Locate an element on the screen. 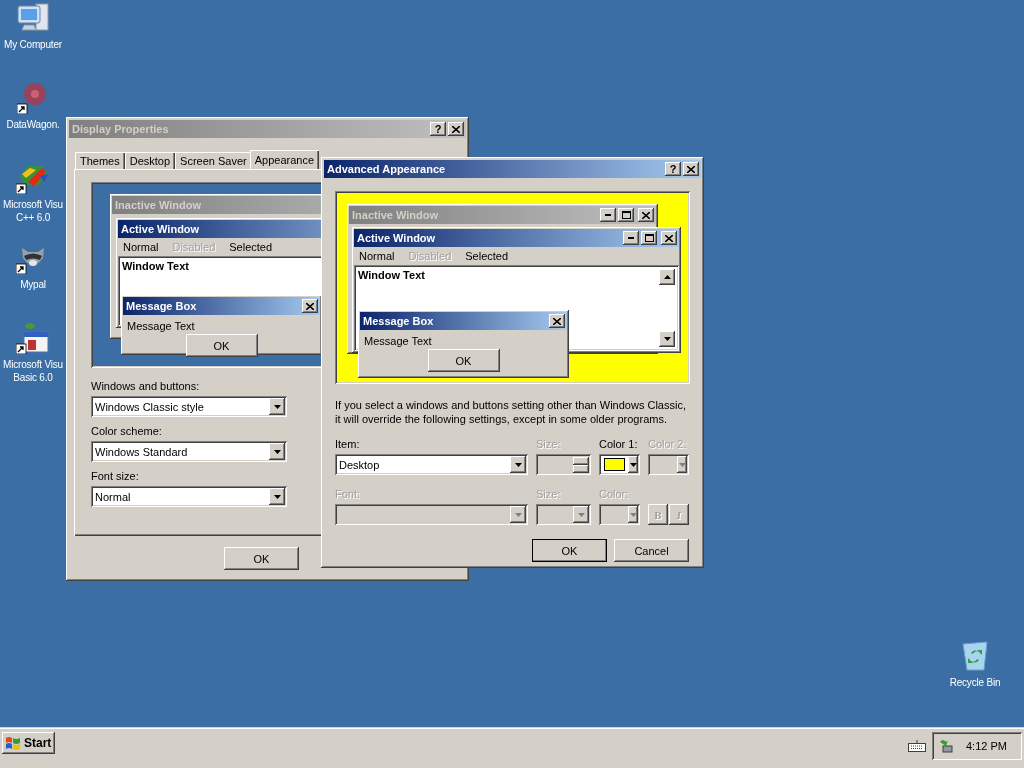 The height and width of the screenshot is (768, 1024). dropdown-field: Windows Standard is located at coordinates (189, 451).